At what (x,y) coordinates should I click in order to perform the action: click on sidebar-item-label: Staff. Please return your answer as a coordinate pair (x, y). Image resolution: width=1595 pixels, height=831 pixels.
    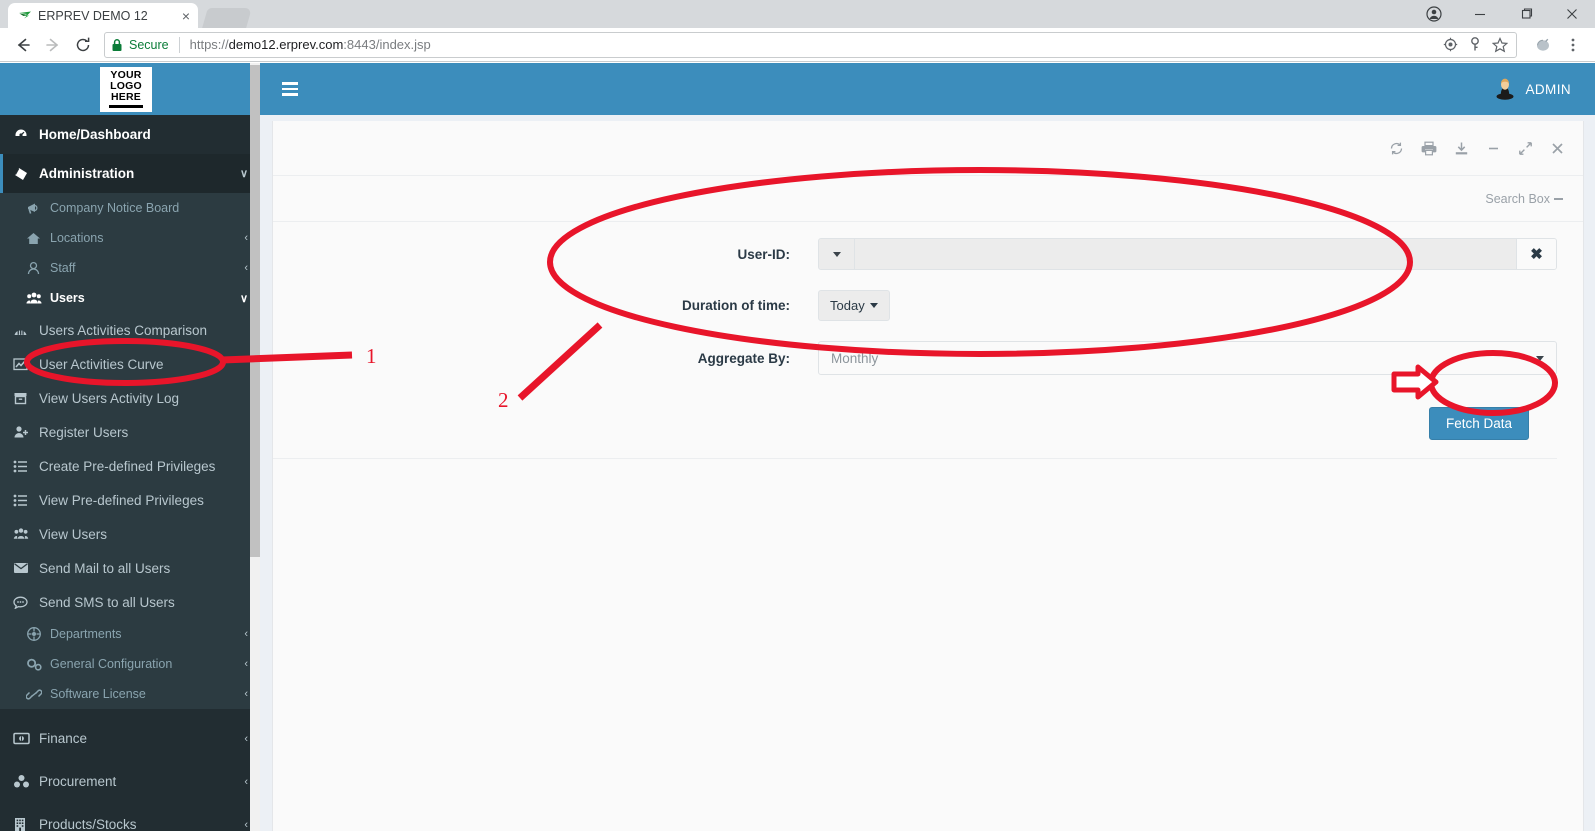
    Looking at the image, I should click on (63, 268).